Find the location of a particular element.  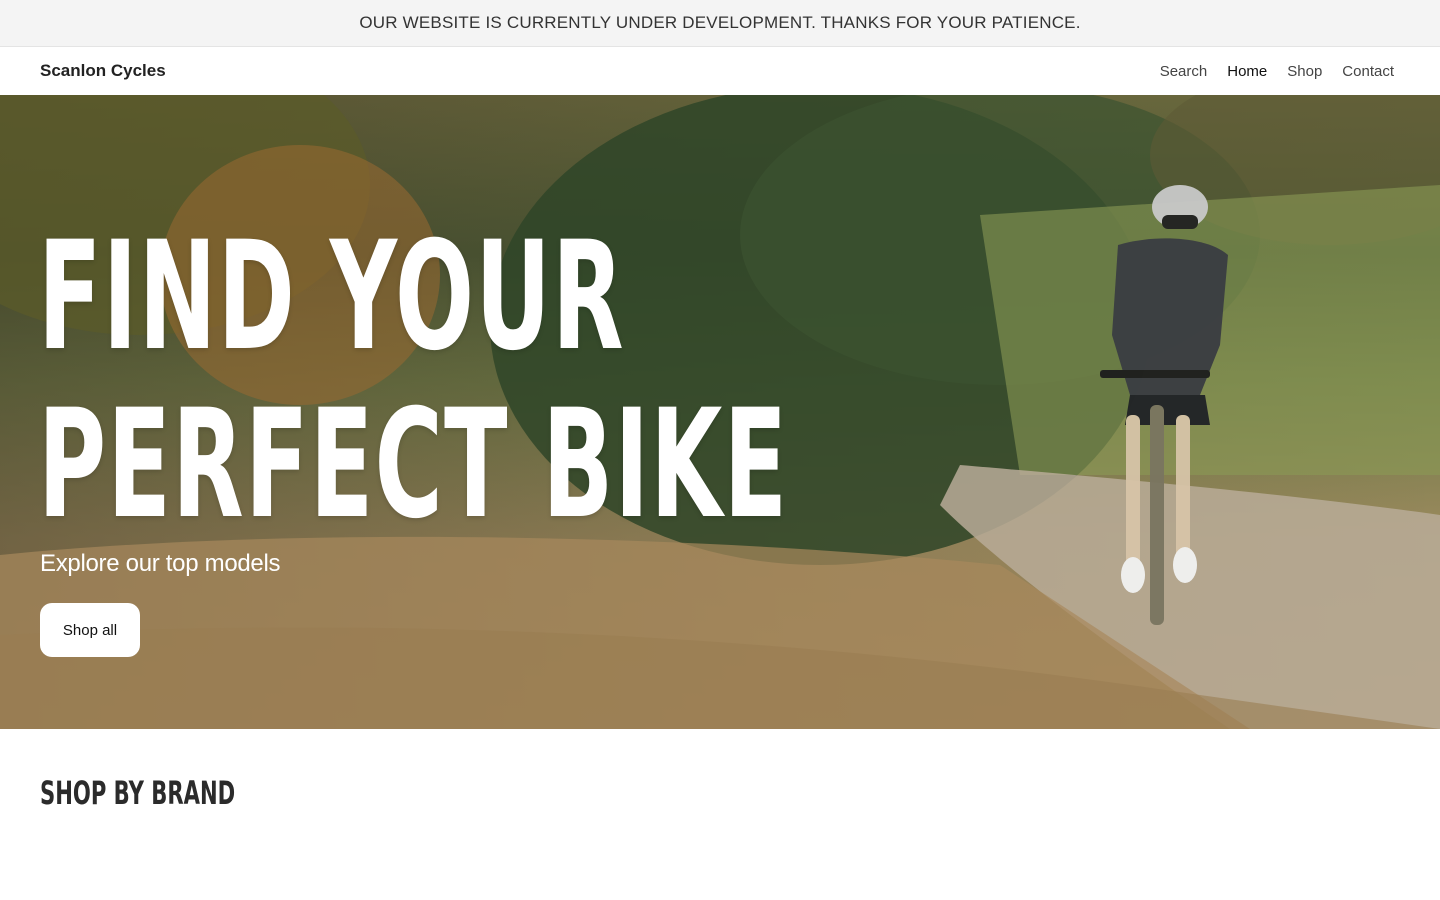

hero-title-line-2: PERFECT BIKE is located at coordinates (413, 465).